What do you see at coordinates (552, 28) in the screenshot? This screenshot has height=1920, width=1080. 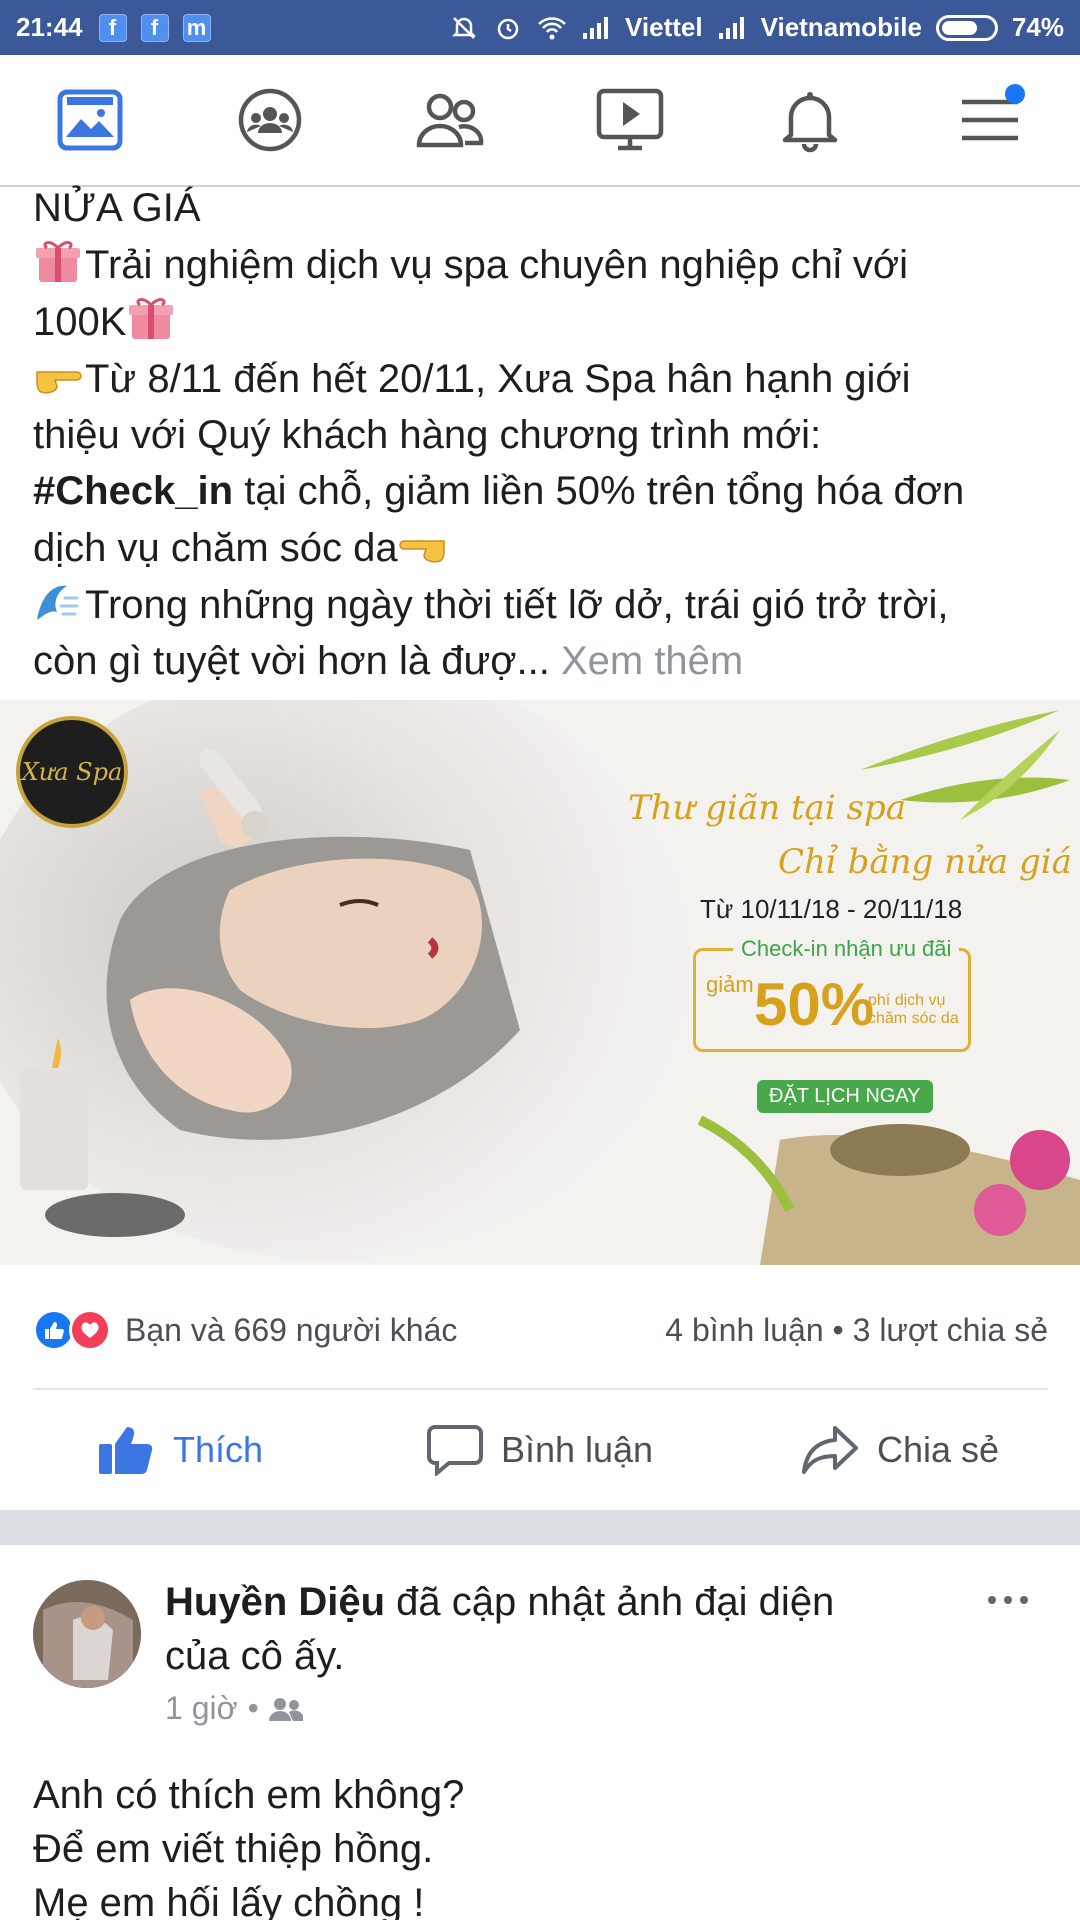 I see `wifi-icon` at bounding box center [552, 28].